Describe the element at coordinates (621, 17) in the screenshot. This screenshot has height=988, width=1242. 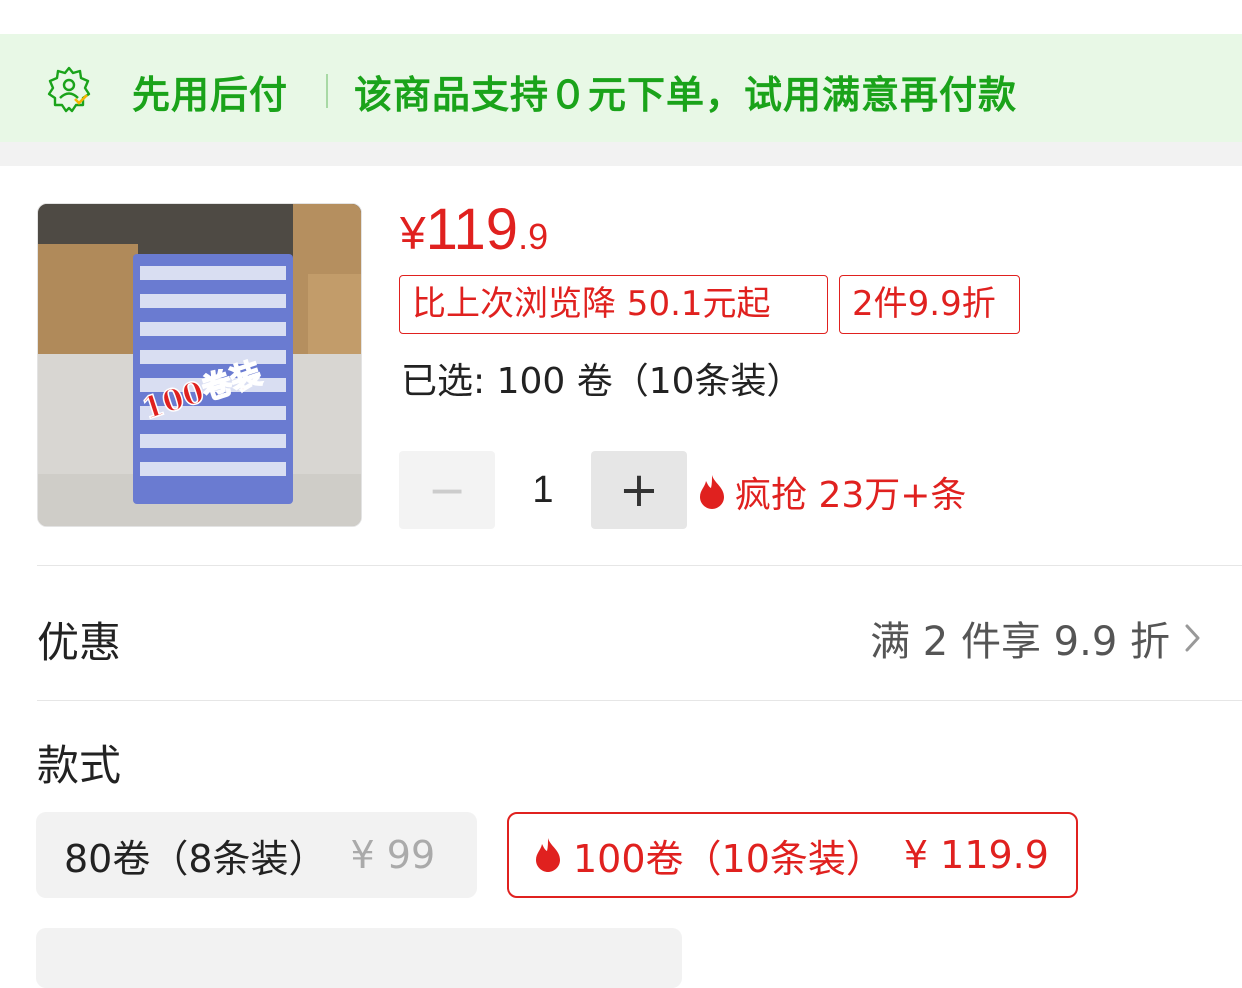
I see `status-gap` at that location.